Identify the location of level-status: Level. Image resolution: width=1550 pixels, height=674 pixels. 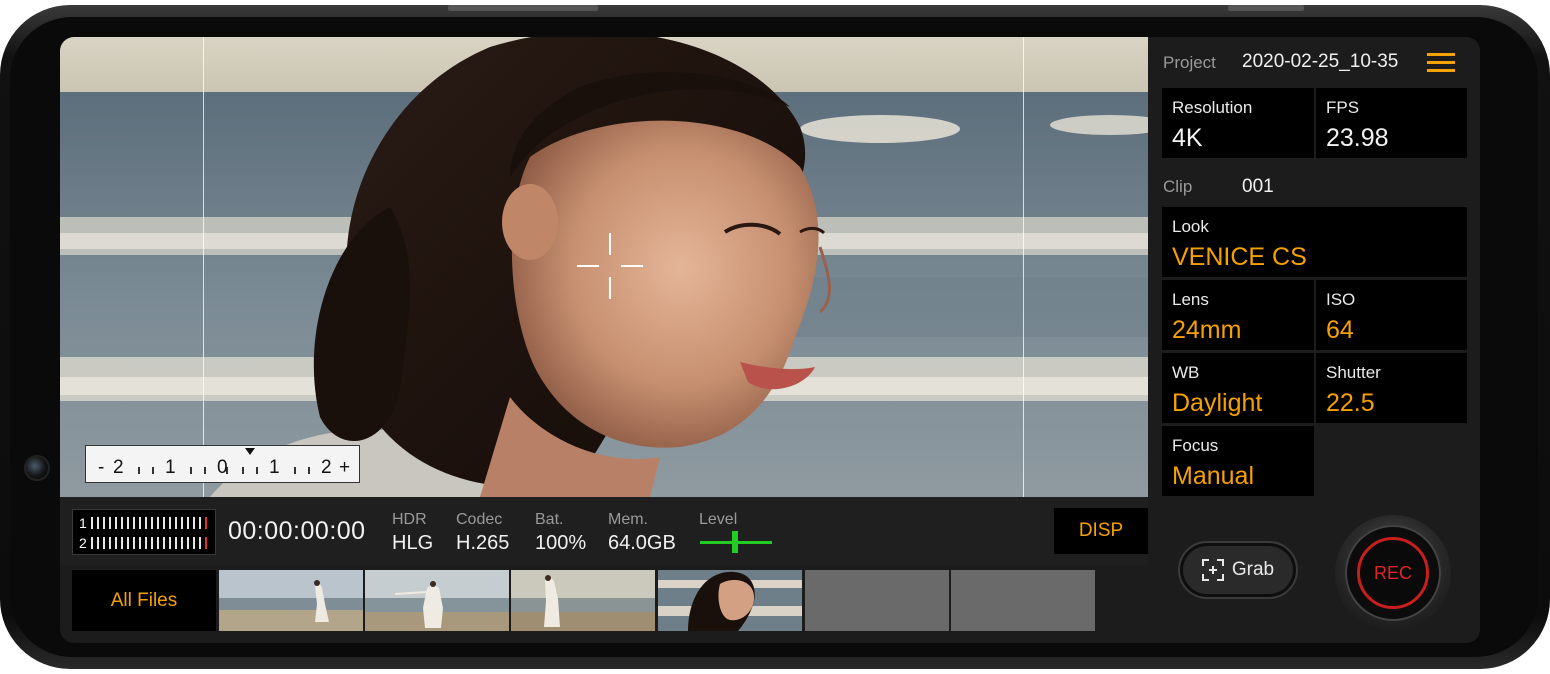
(718, 520).